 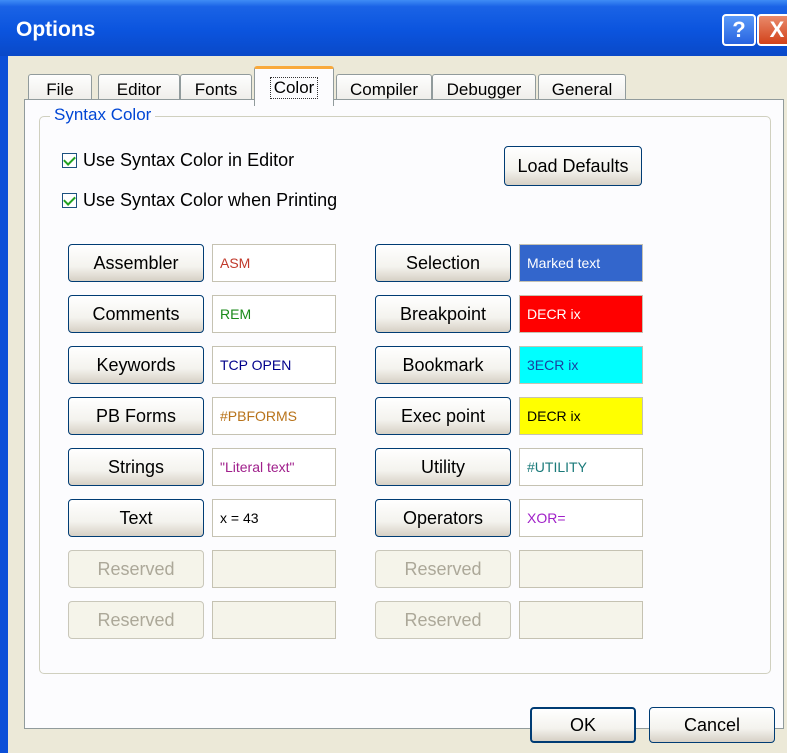 I want to click on exec-point-color-button: Exec point, so click(x=443, y=416).